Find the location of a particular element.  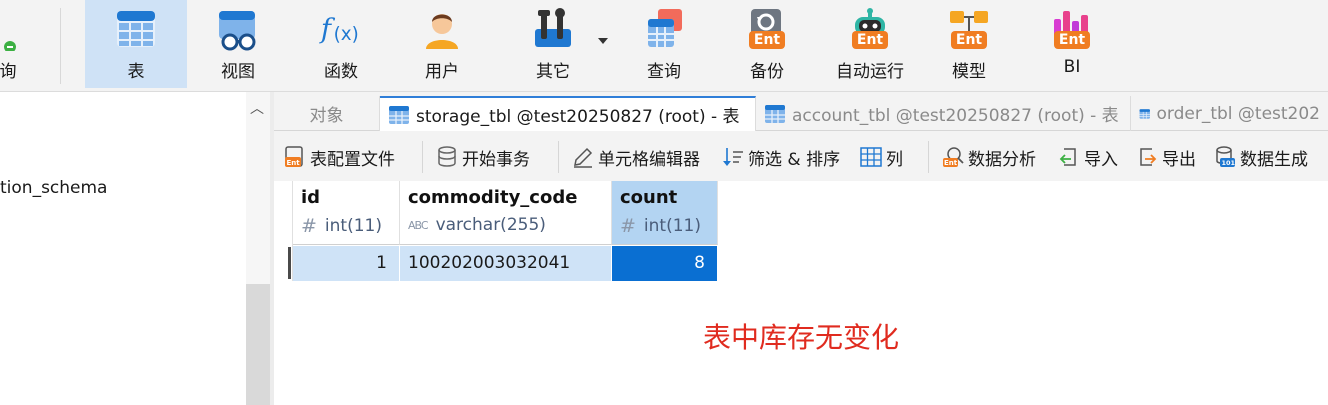

begin-transaction-label: 开始事务 is located at coordinates (496, 159).